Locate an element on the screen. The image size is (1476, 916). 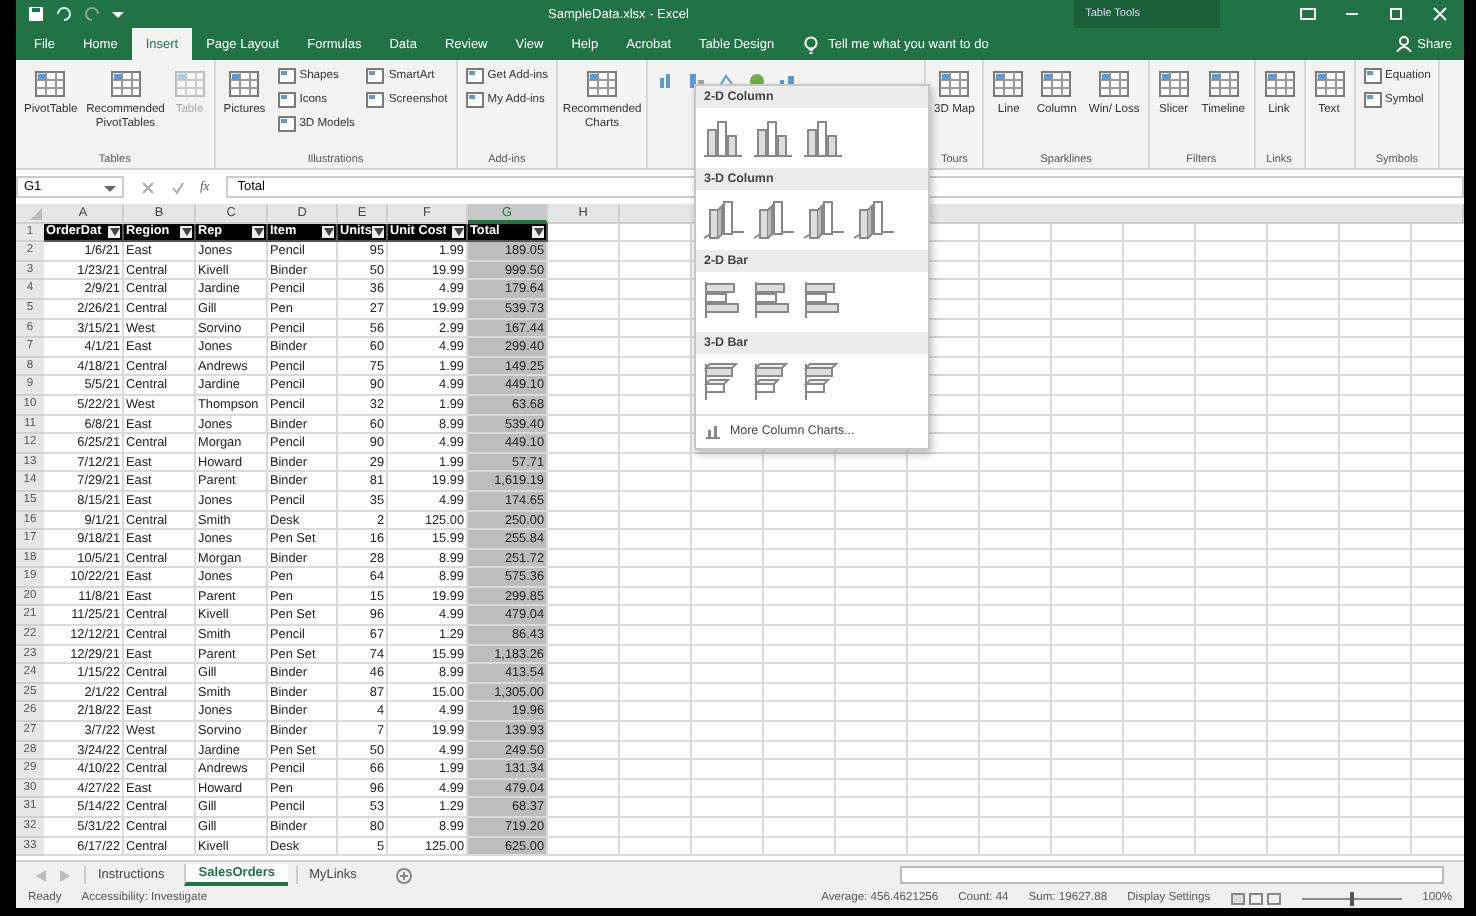
save-icon is located at coordinates (36, 14).